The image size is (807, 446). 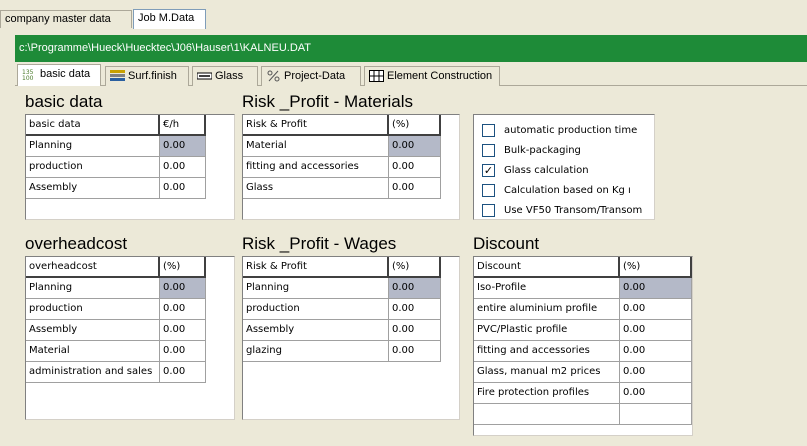 I want to click on row-label: administration and sales, so click(x=93, y=372).